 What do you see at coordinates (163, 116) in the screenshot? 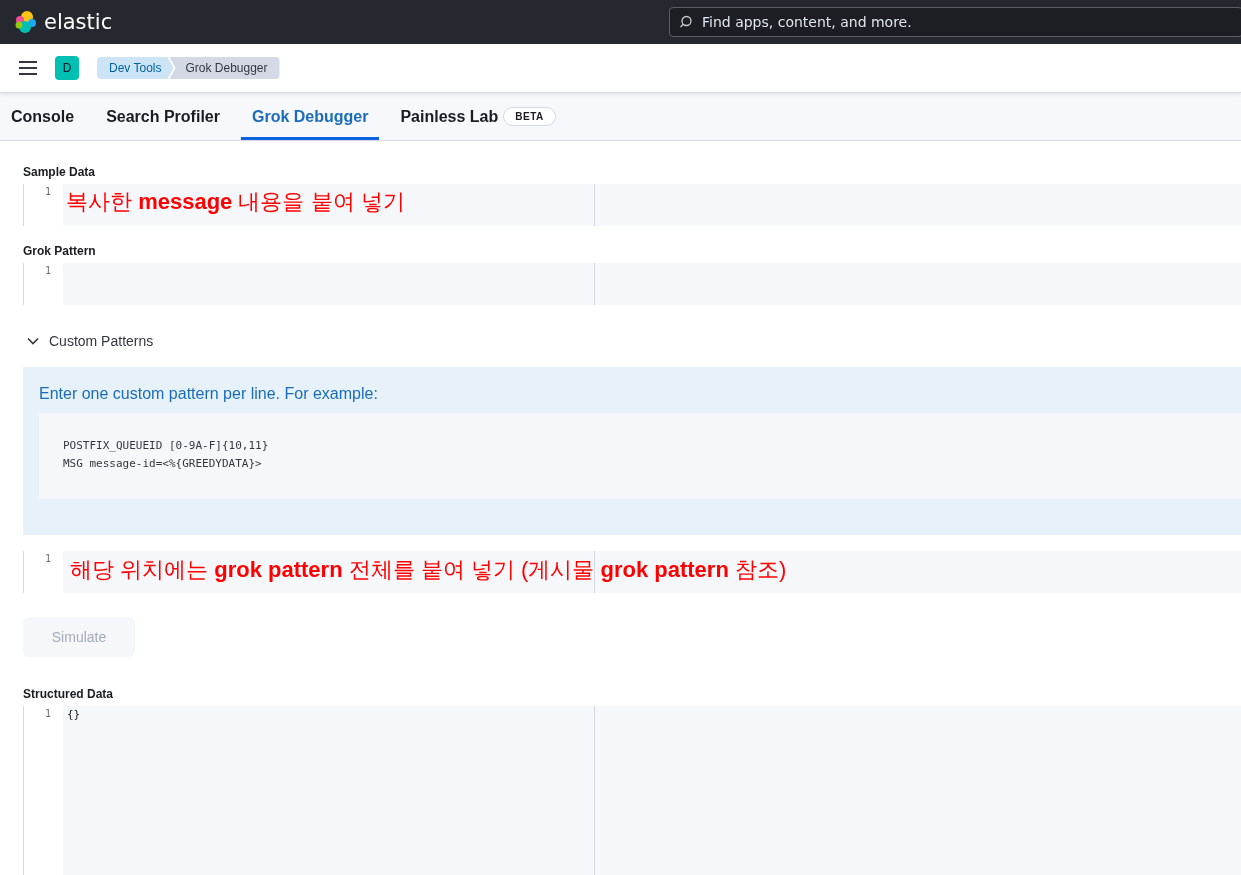
I see `tab: Search Profiler` at bounding box center [163, 116].